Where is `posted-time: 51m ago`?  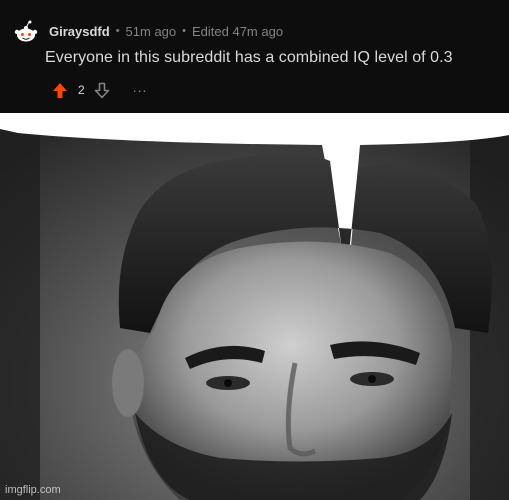
posted-time: 51m ago is located at coordinates (151, 31).